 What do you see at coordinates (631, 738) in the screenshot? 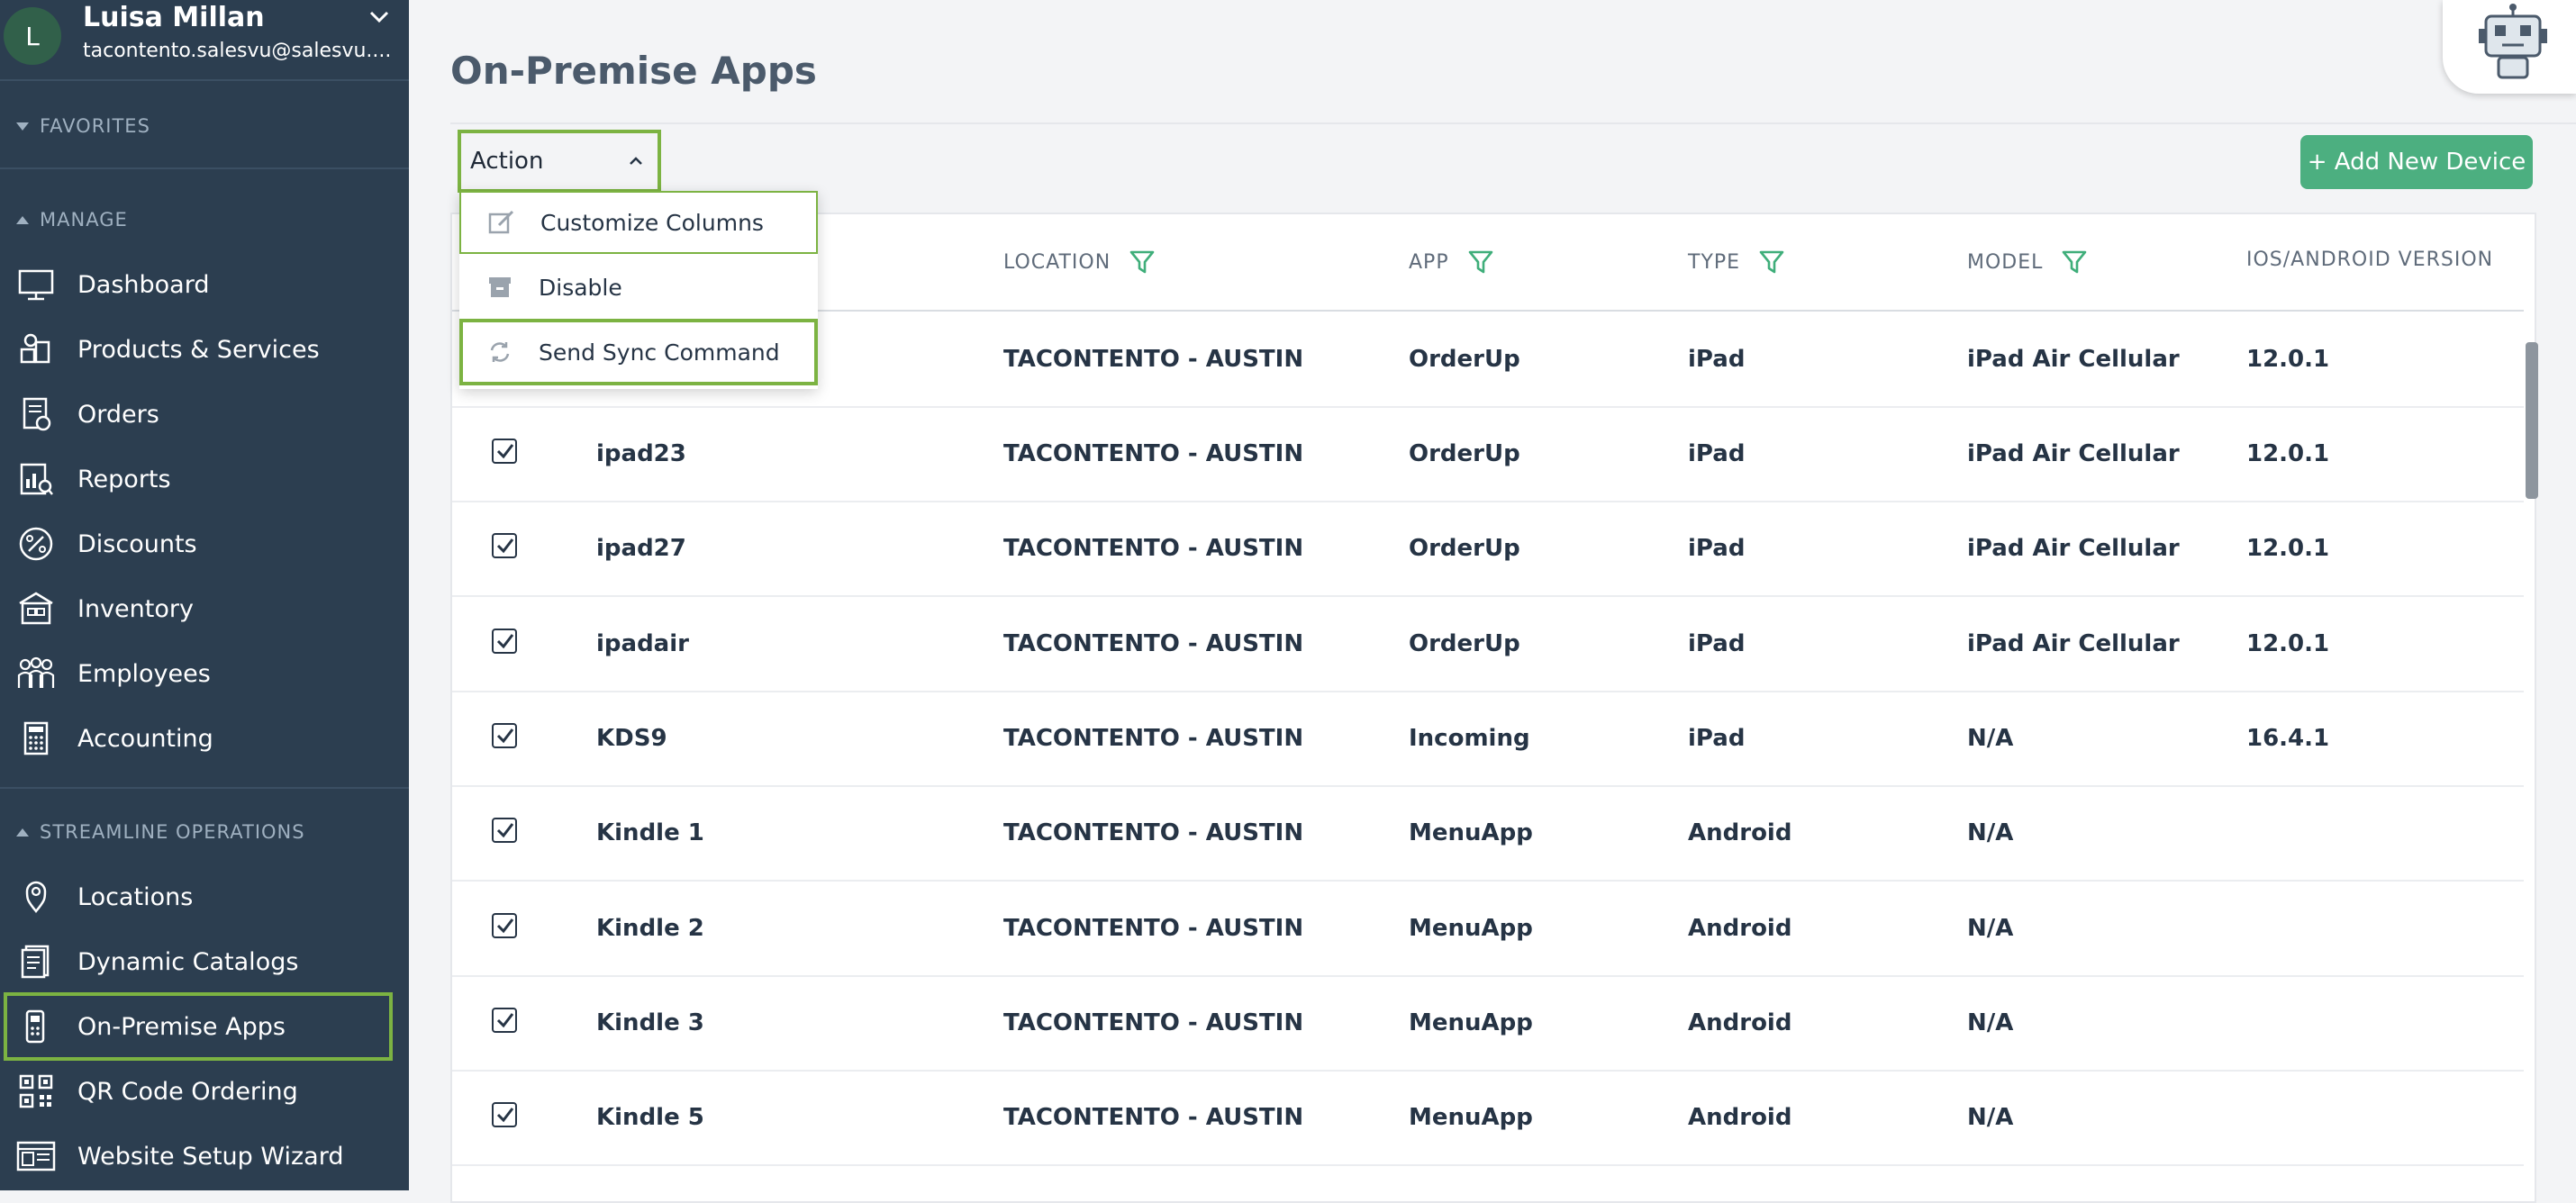
I see `device-name: KDS9` at bounding box center [631, 738].